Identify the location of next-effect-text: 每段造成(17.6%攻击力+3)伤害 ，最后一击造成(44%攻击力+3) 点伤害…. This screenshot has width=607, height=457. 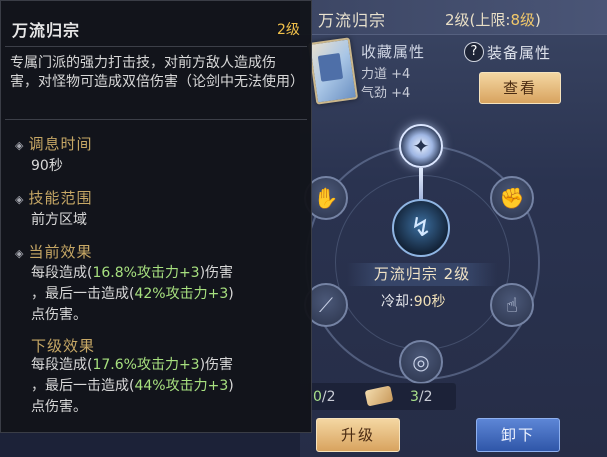
(132, 386).